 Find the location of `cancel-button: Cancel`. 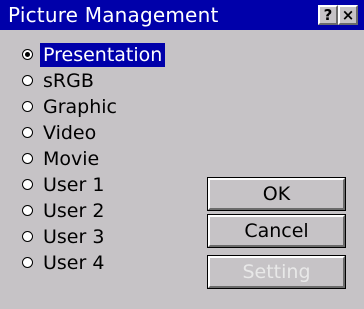

cancel-button: Cancel is located at coordinates (276, 231).